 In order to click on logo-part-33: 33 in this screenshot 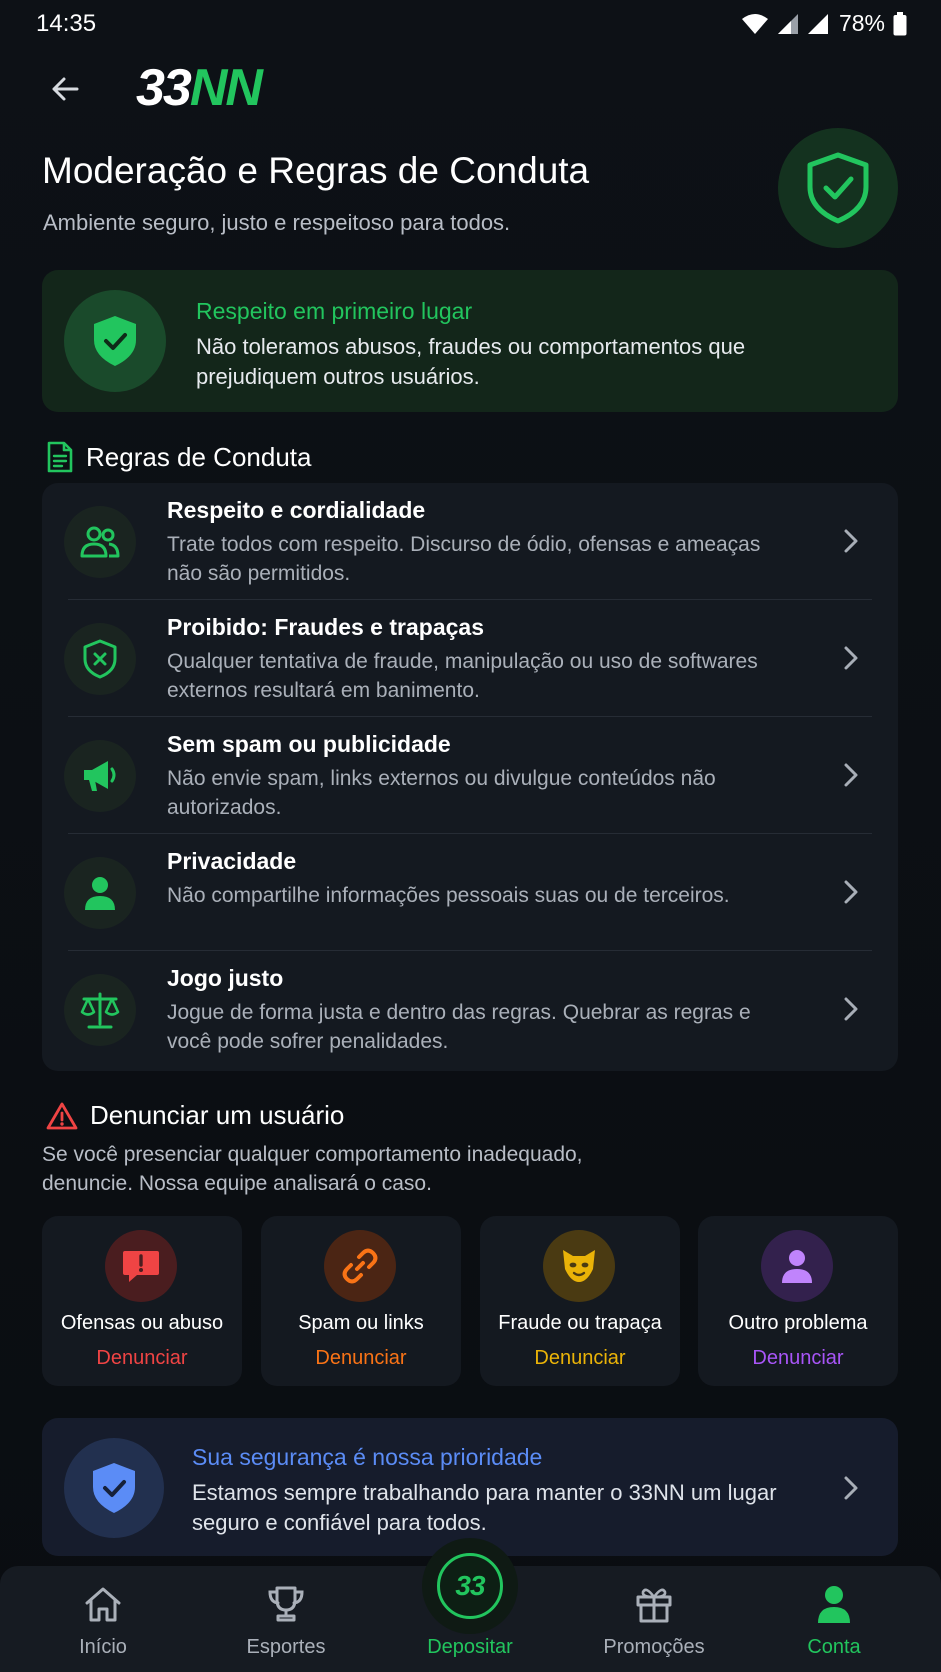, I will do `click(164, 88)`.